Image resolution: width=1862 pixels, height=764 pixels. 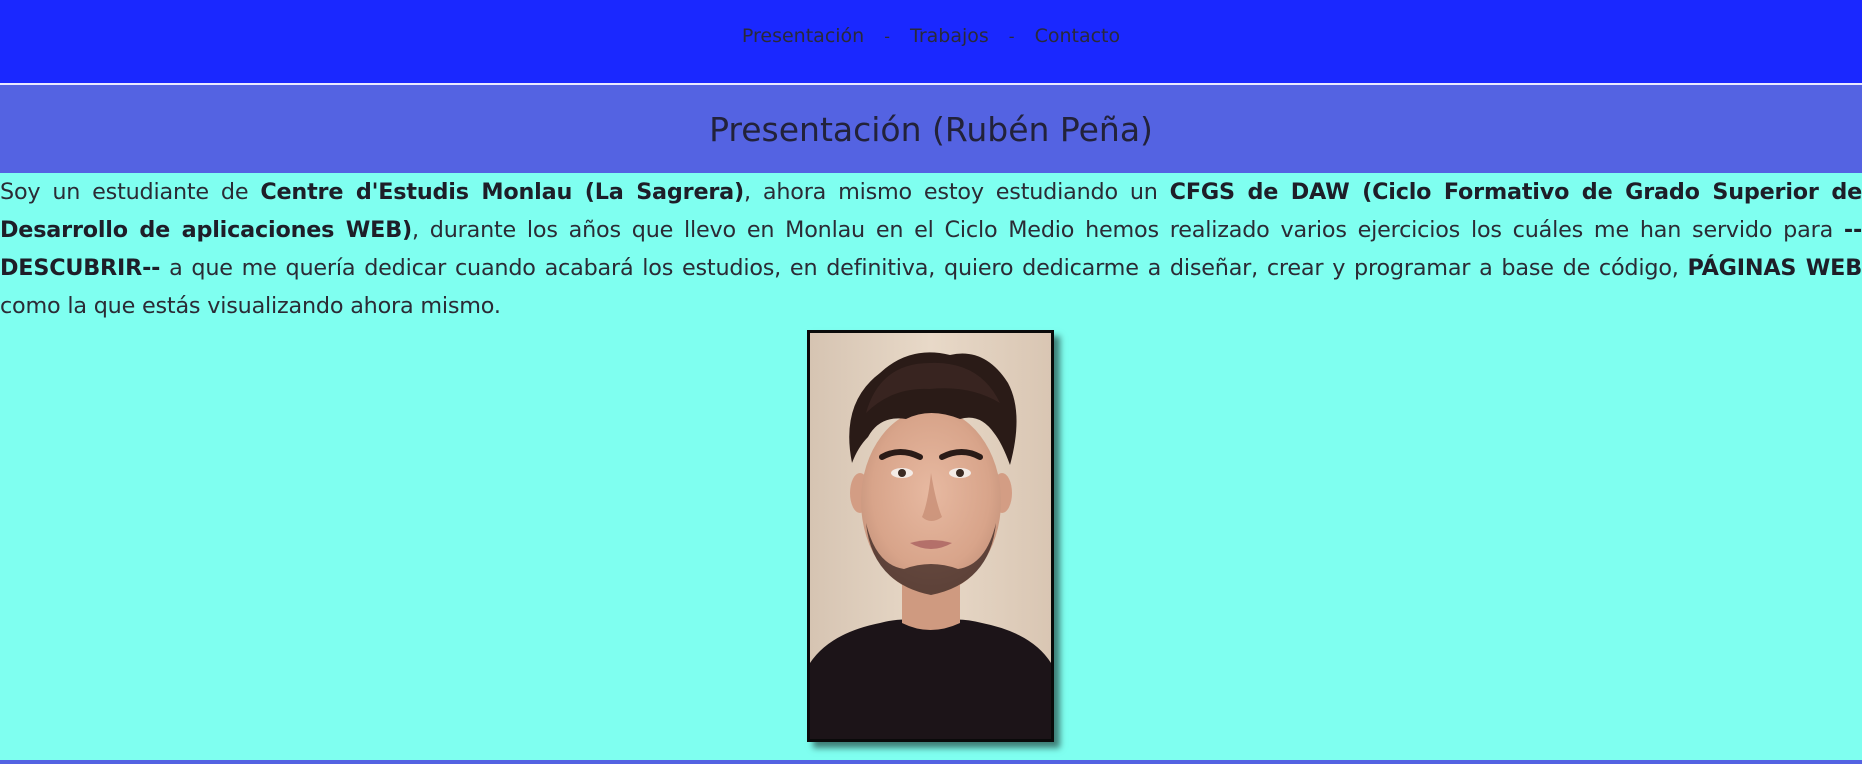 I want to click on portrait-photo, so click(x=930, y=536).